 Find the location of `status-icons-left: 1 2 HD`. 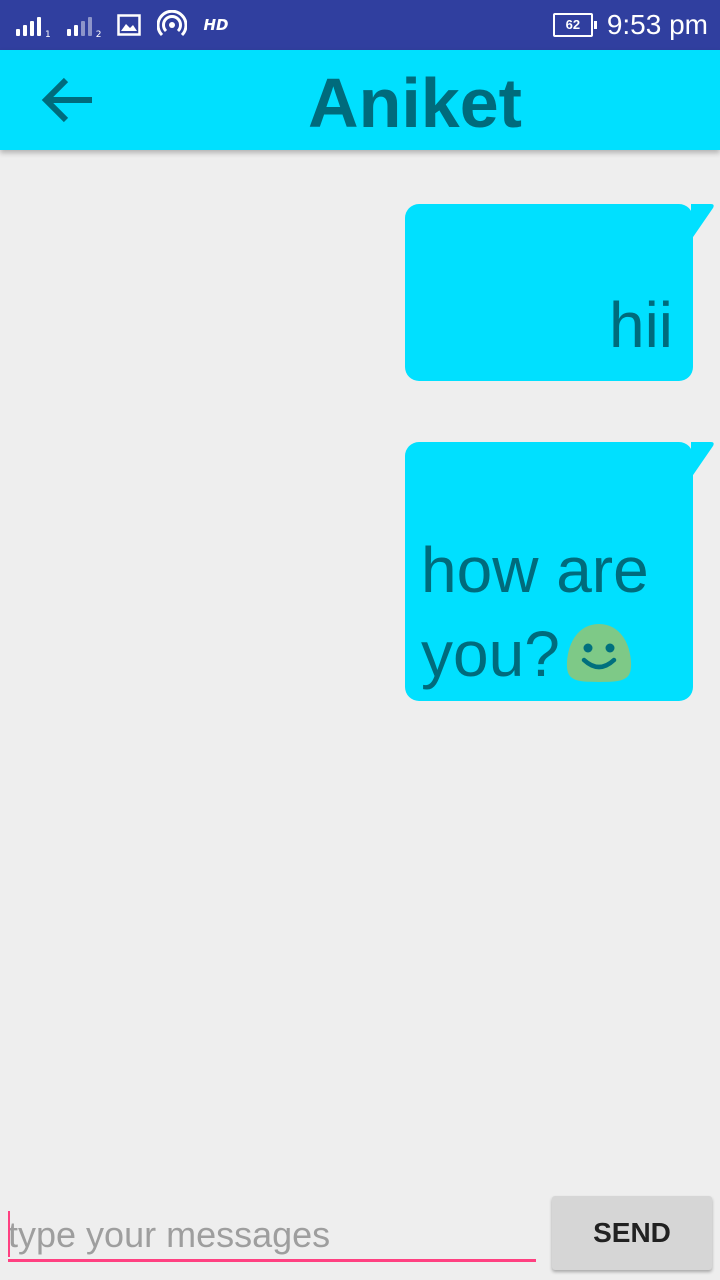

status-icons-left: 1 2 HD is located at coordinates (122, 25).